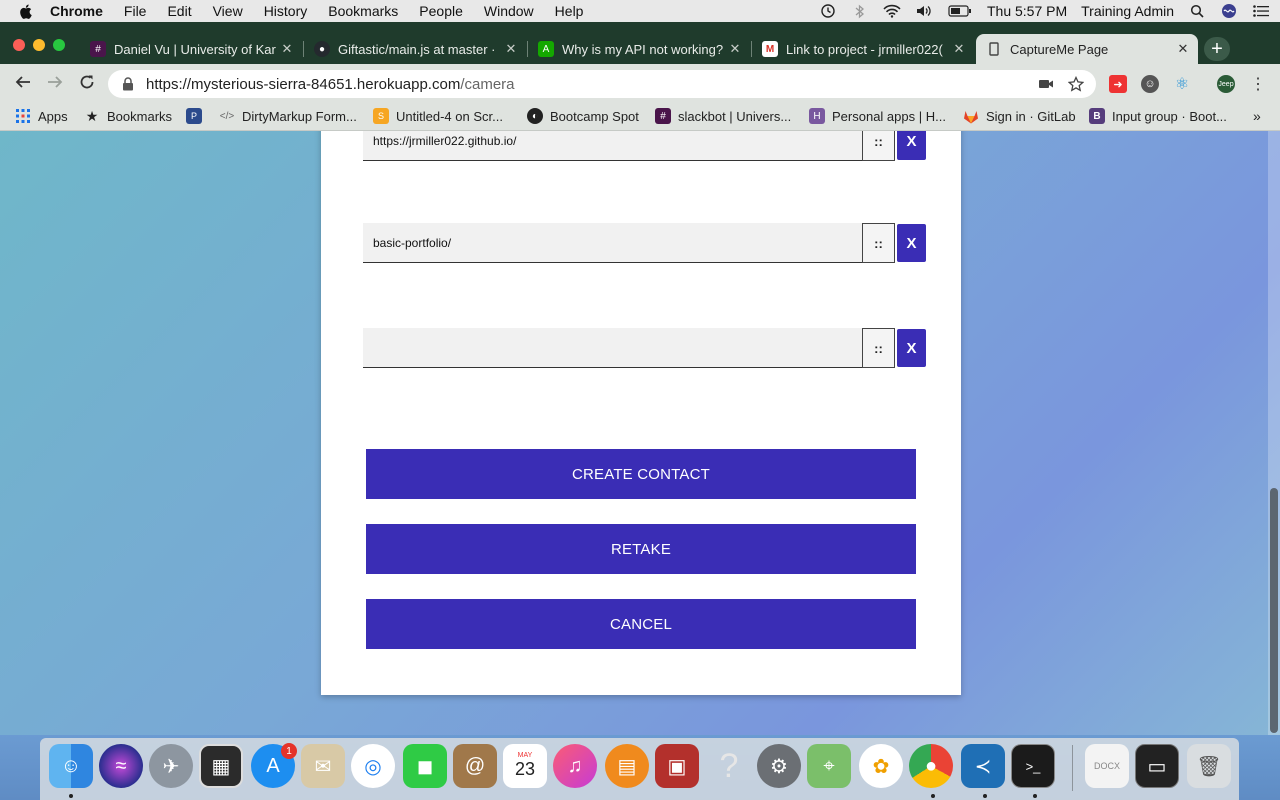 The image size is (1280, 800). I want to click on tab-gmail: M Link to project - jrmiller022( ✕, so click(863, 49).